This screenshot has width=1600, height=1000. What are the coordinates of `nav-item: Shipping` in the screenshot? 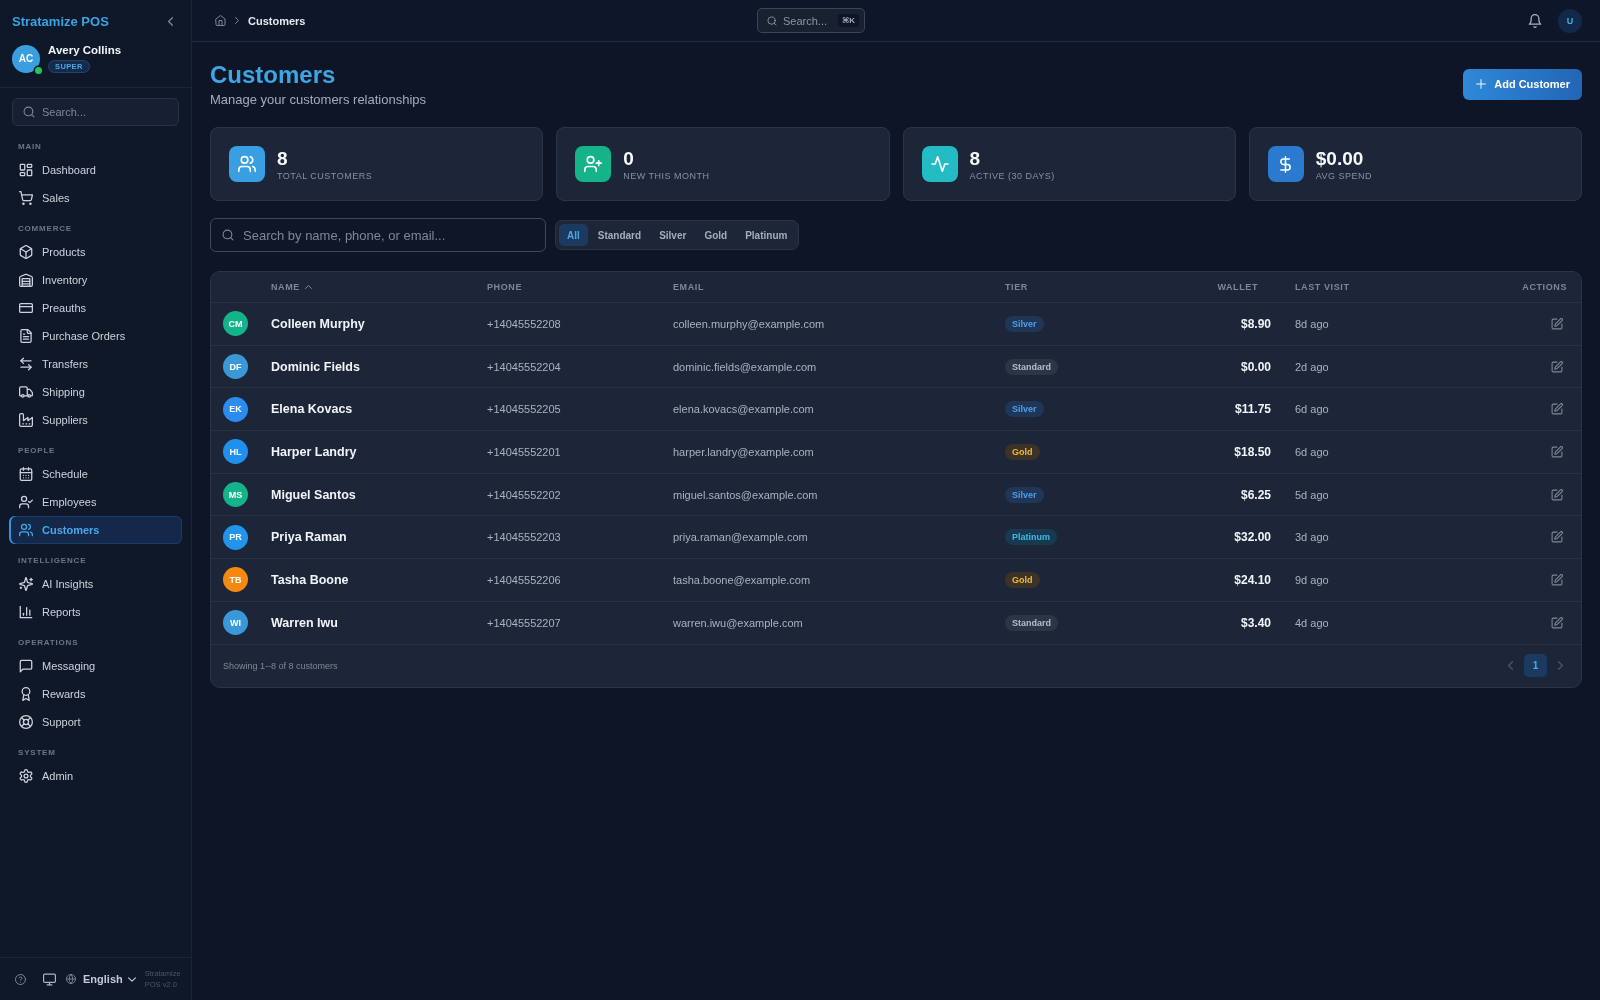 It's located at (95, 392).